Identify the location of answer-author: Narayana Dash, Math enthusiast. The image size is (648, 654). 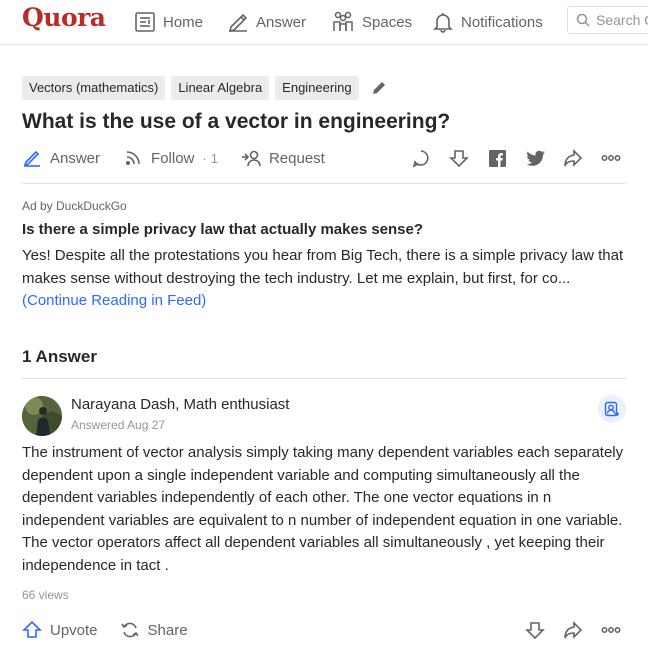
(180, 404).